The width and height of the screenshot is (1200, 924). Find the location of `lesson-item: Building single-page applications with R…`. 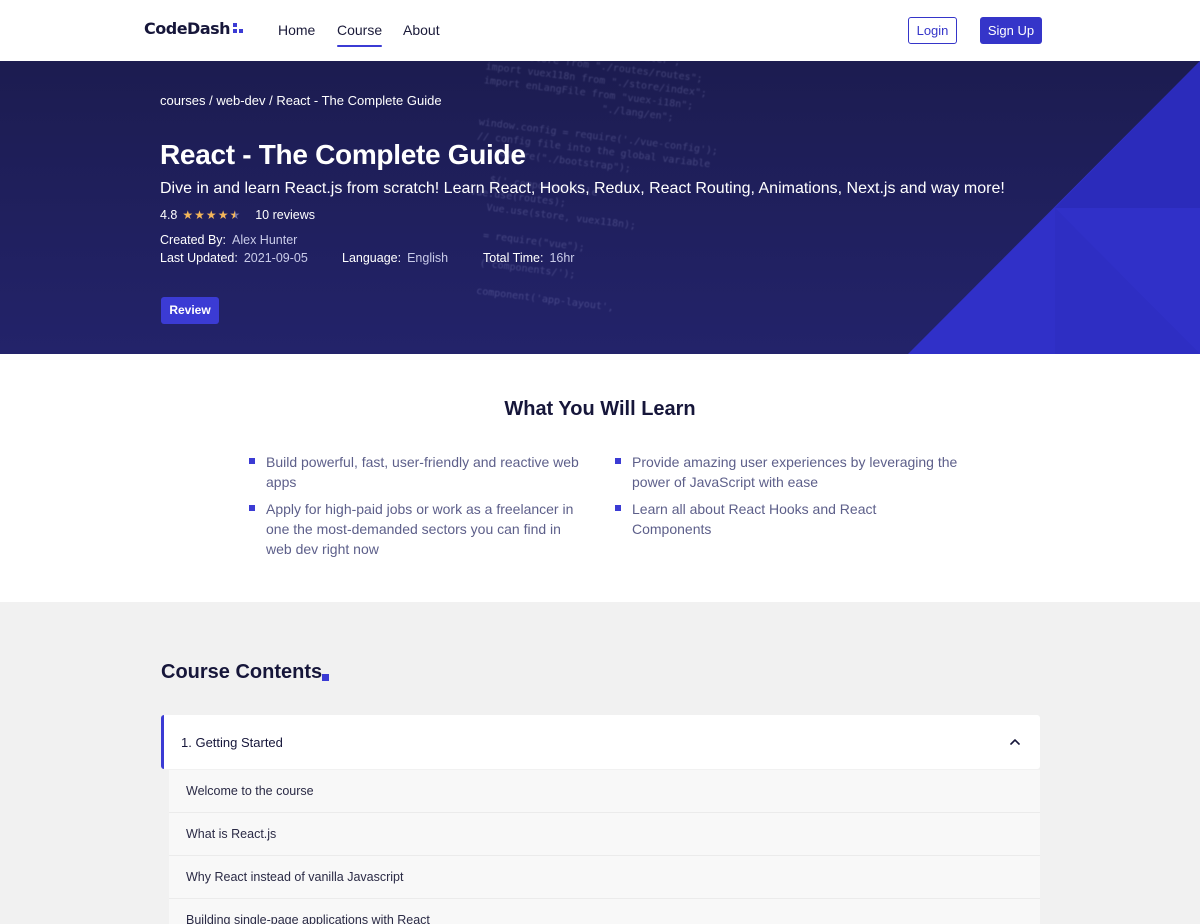

lesson-item: Building single-page applications with R… is located at coordinates (604, 911).